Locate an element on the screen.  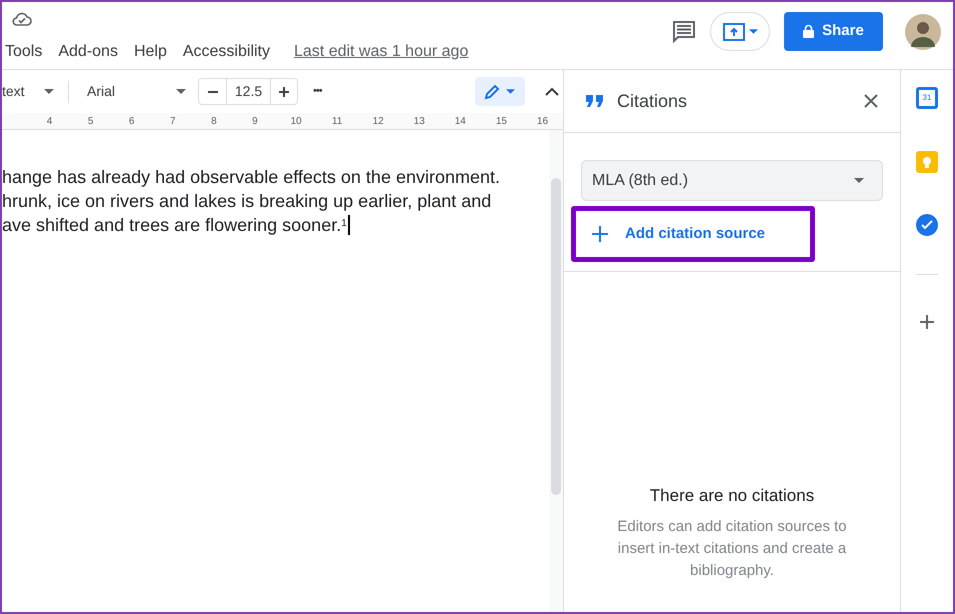
menu-item: Tools is located at coordinates (23, 52).